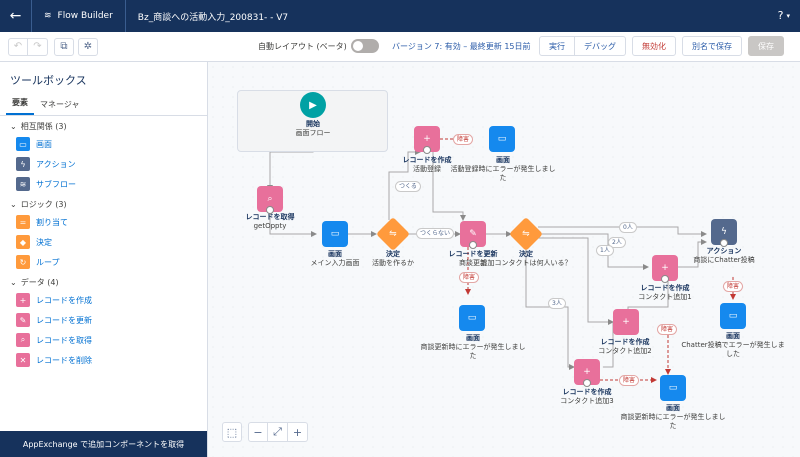 The height and width of the screenshot is (457, 800). What do you see at coordinates (38, 46) in the screenshot?
I see `redo-icon: ↷` at bounding box center [38, 46].